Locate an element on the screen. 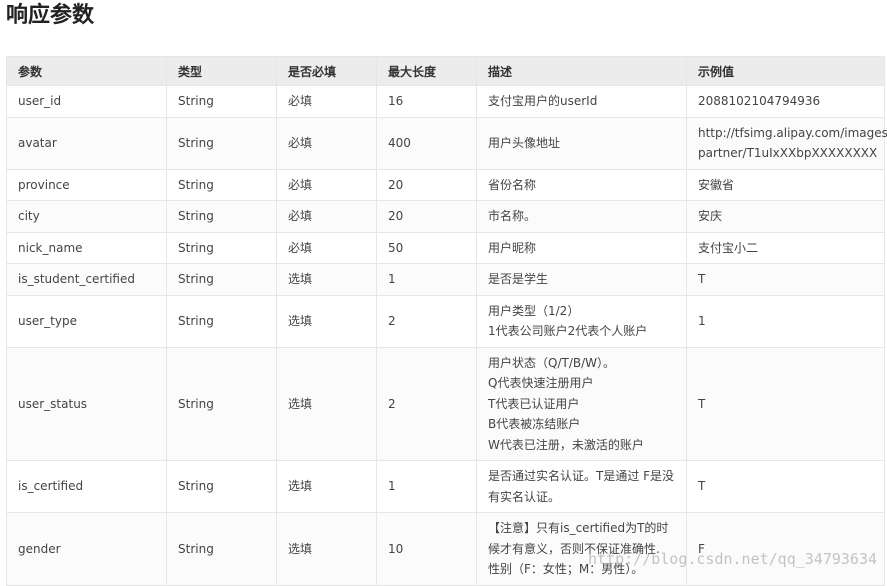 The width and height of the screenshot is (887, 586). example-line: 安徽省 is located at coordinates (716, 184).